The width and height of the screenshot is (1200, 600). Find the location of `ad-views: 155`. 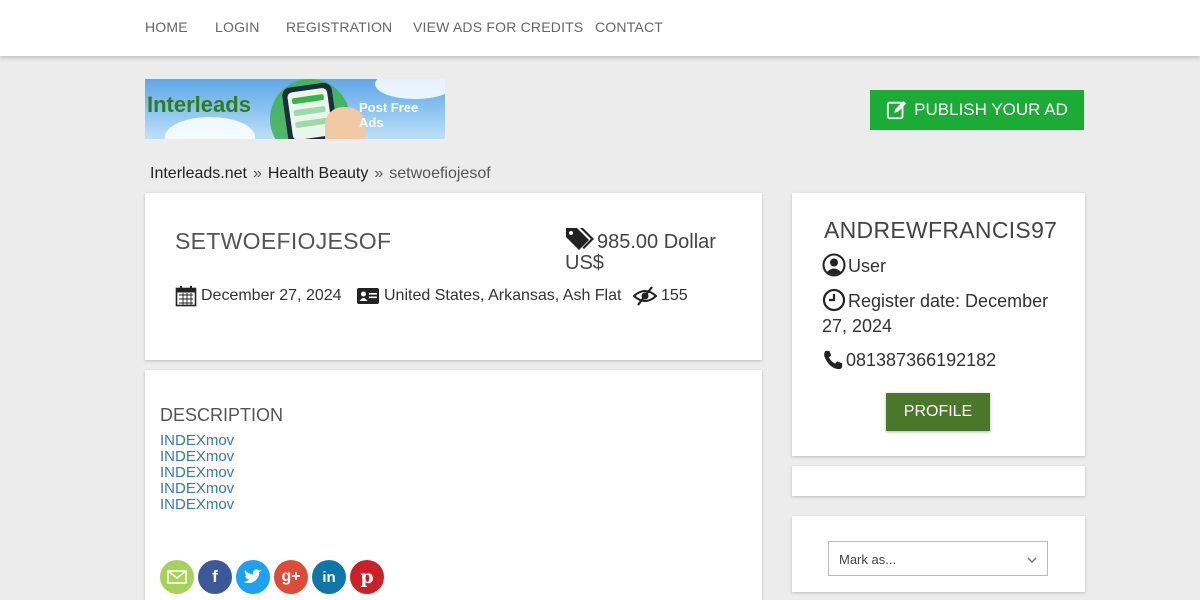

ad-views: 155 is located at coordinates (660, 296).